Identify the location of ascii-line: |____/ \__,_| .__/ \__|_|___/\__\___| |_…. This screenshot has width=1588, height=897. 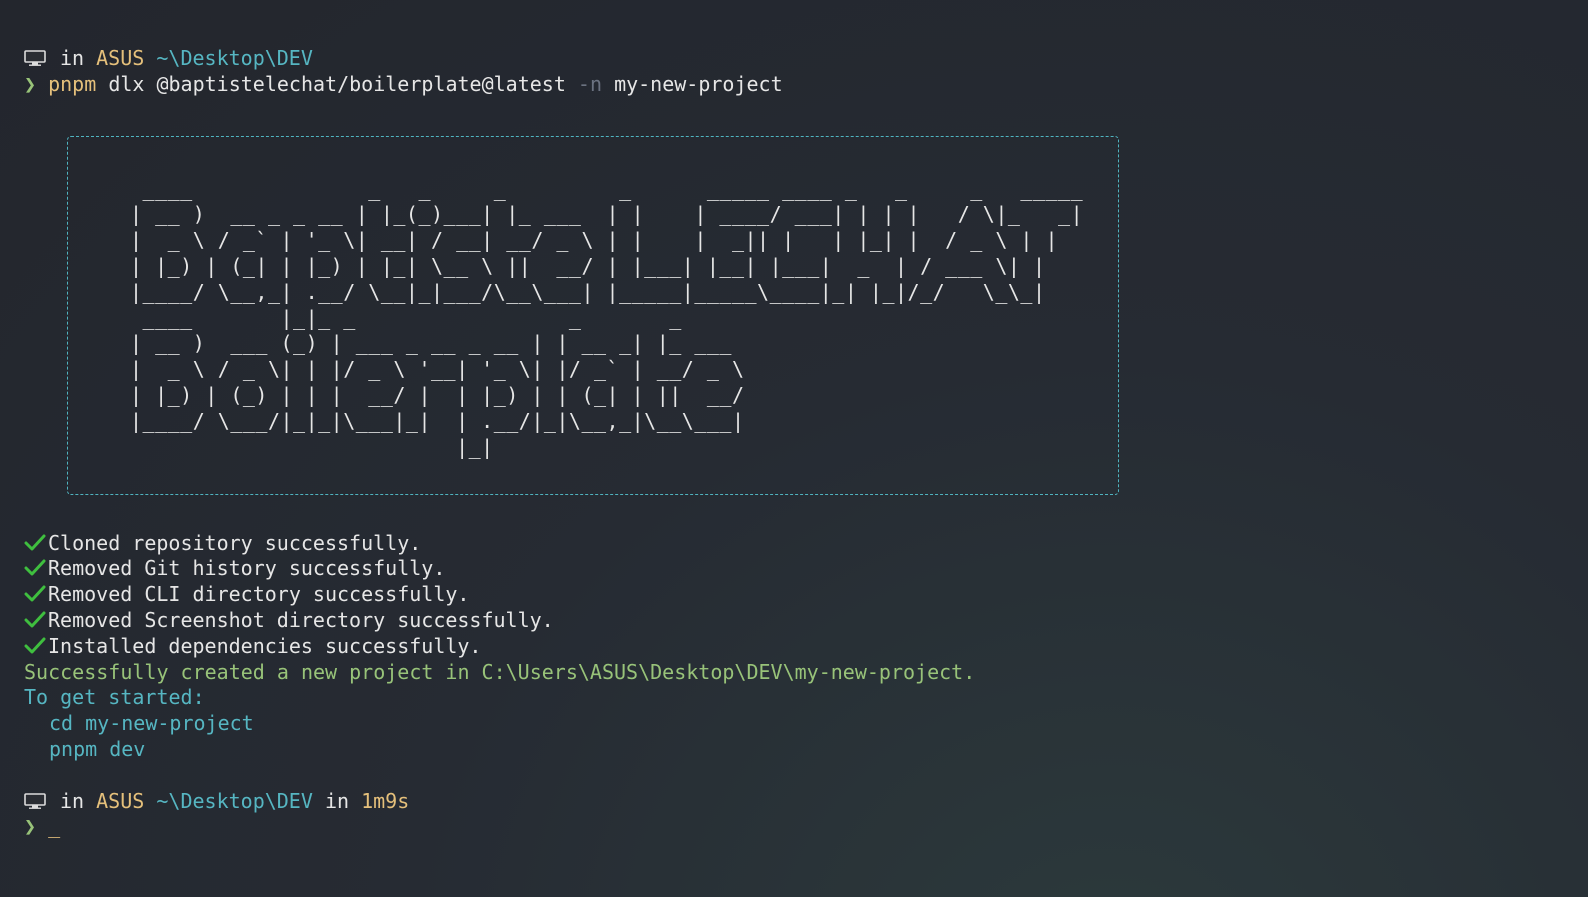
(588, 291).